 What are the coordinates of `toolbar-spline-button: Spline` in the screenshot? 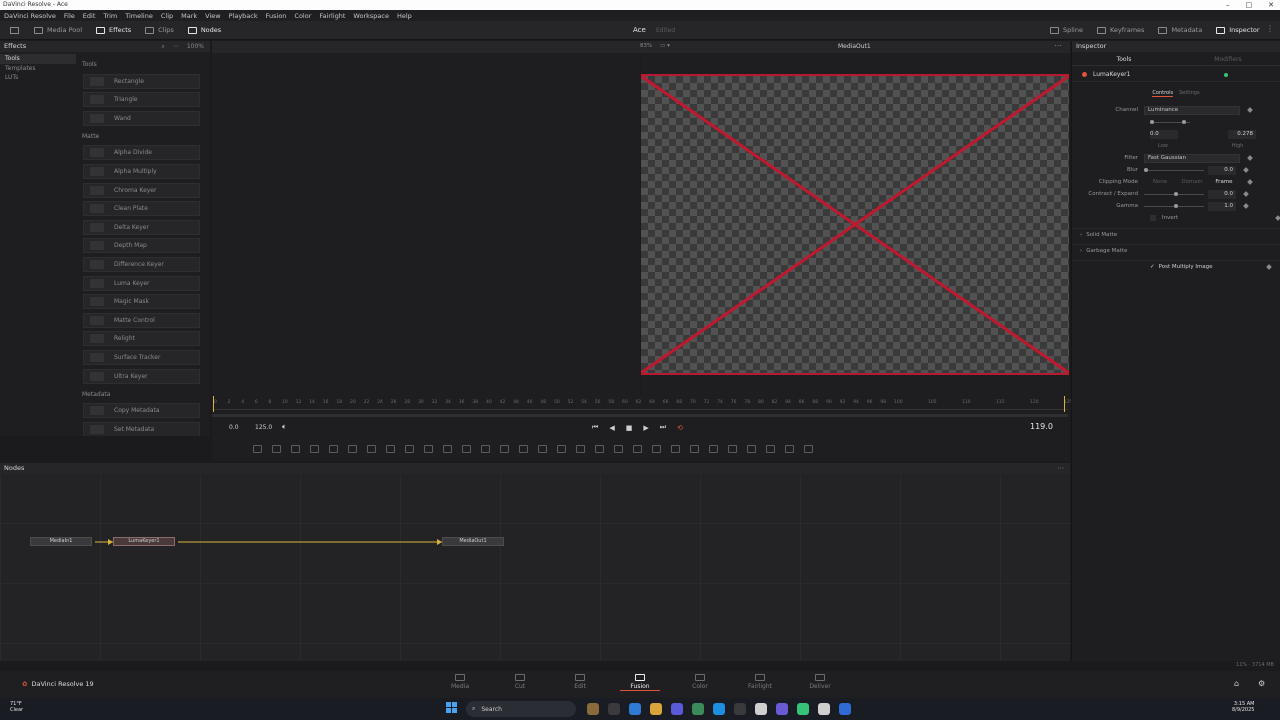 It's located at (1066, 30).